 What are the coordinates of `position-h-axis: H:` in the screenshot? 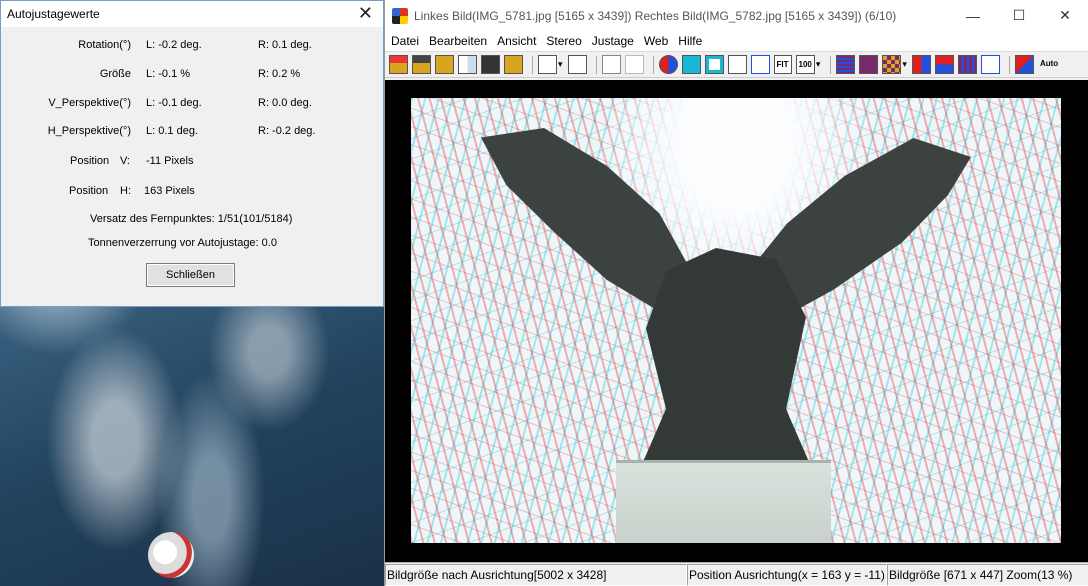 It's located at (125, 191).